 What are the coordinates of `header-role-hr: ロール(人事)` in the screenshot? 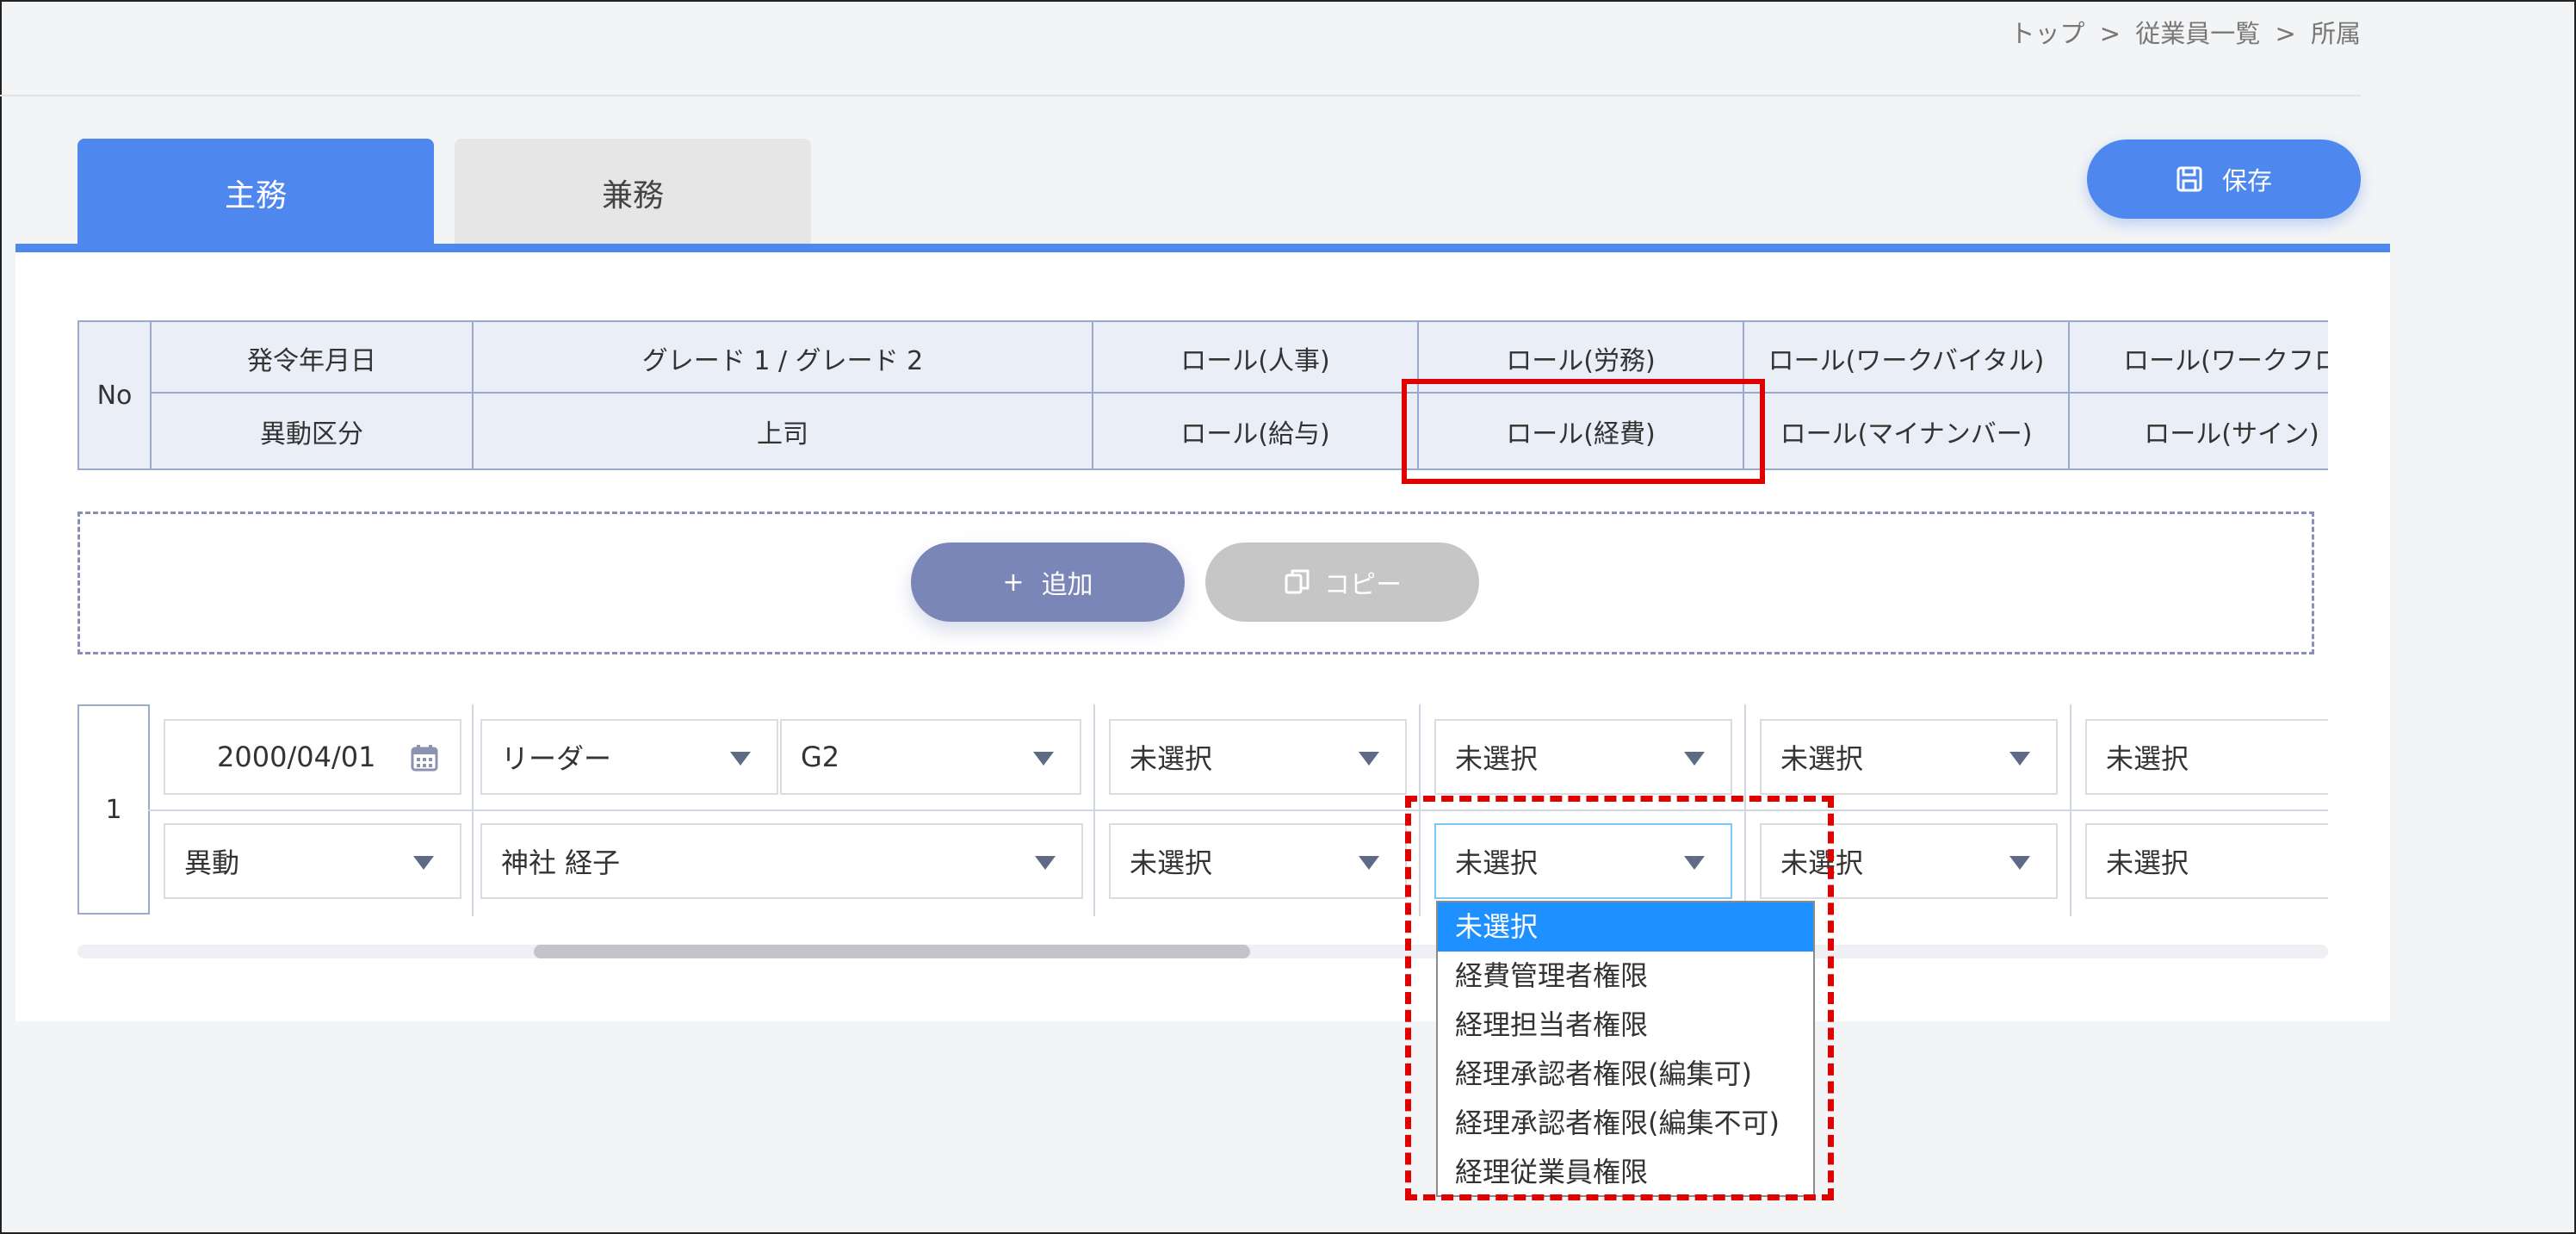 It's located at (1255, 360).